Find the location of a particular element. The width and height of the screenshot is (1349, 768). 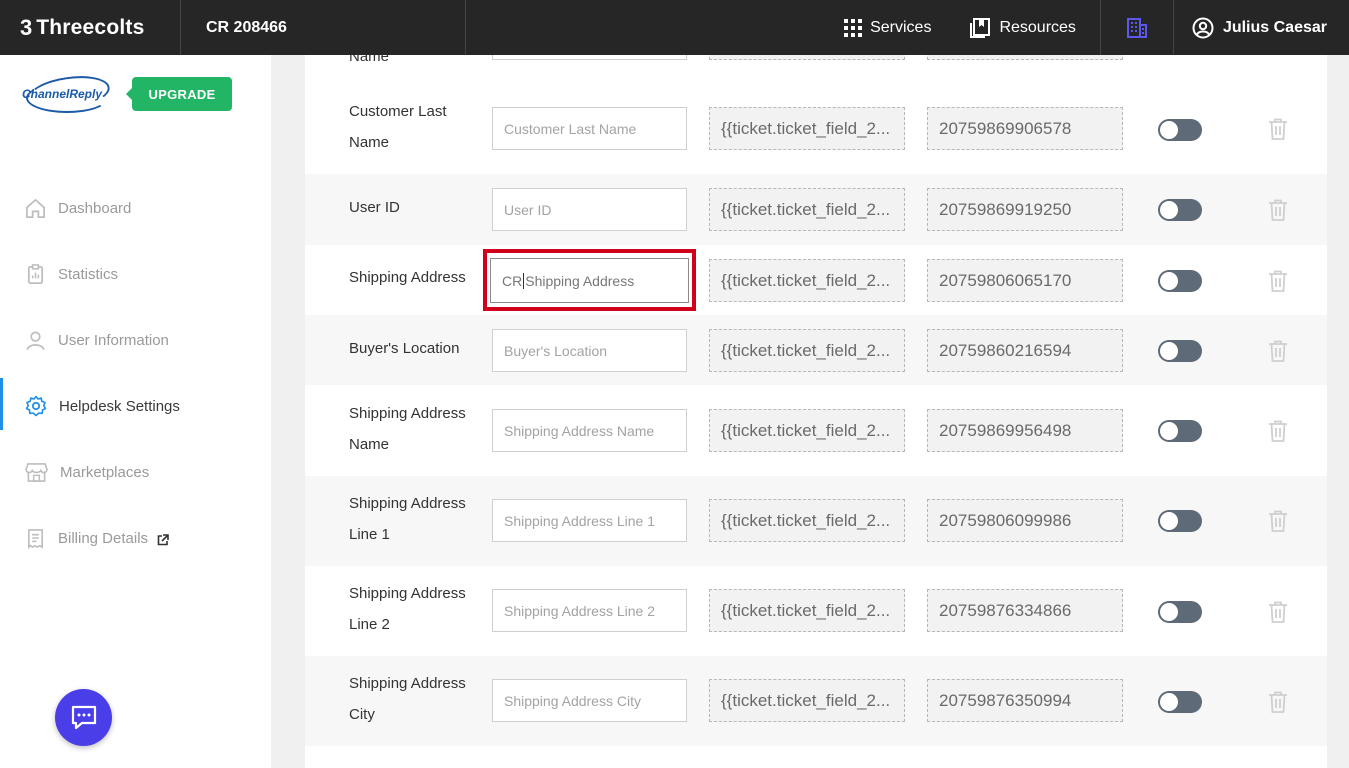

input-placeholder: Buyer's Location is located at coordinates (556, 350).